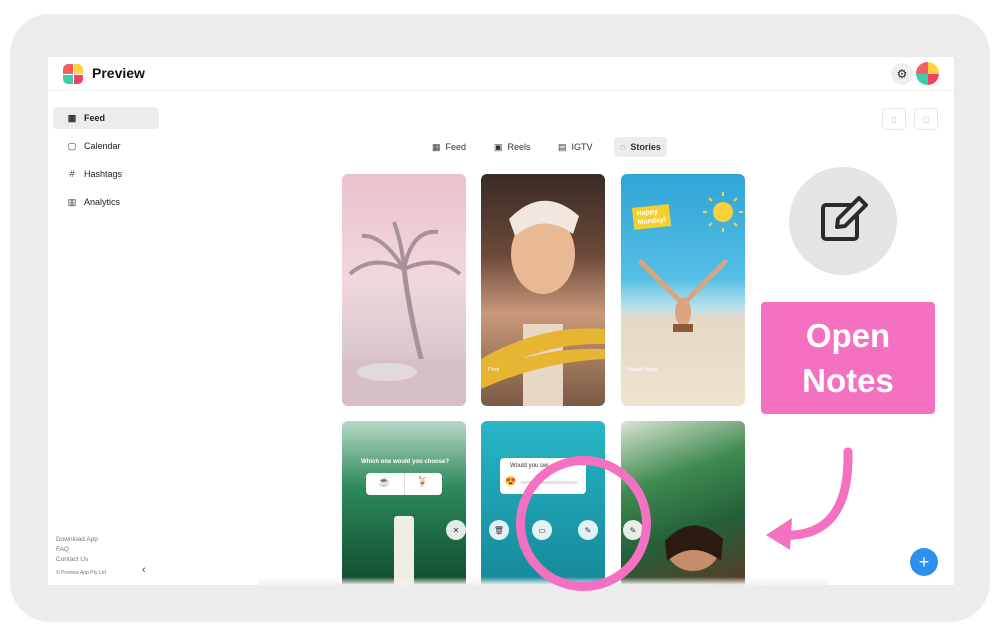 Image resolution: width=1000 pixels, height=644 pixels. Describe the element at coordinates (623, 147) in the screenshot. I see `stories-icon: ◌` at that location.